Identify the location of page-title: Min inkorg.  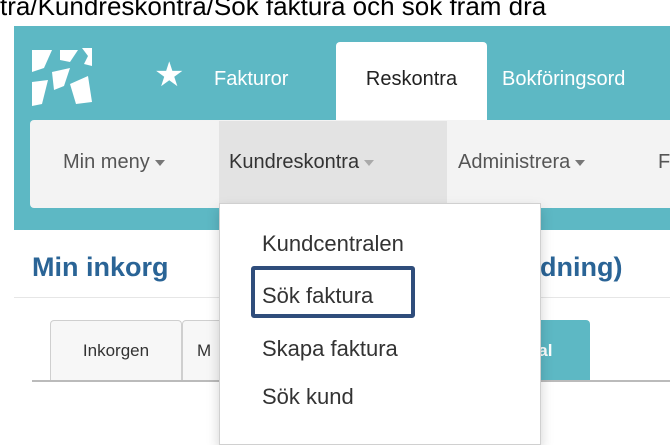
(100, 267).